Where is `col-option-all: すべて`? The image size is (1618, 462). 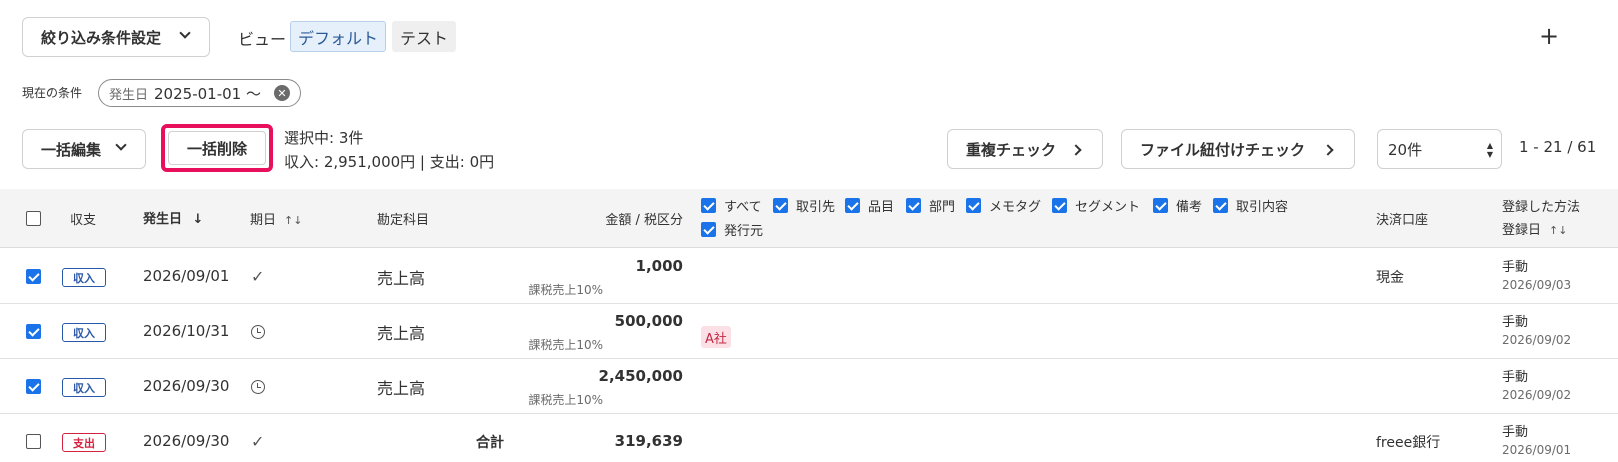 col-option-all: すべて is located at coordinates (731, 205).